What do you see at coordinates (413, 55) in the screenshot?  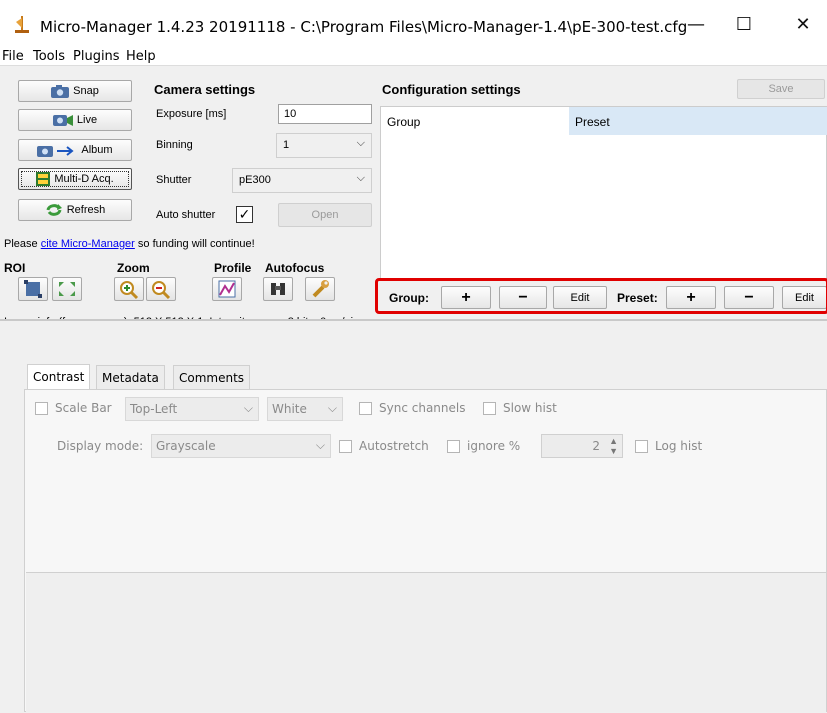 I see `menu-bar: File Tools Plugins Help` at bounding box center [413, 55].